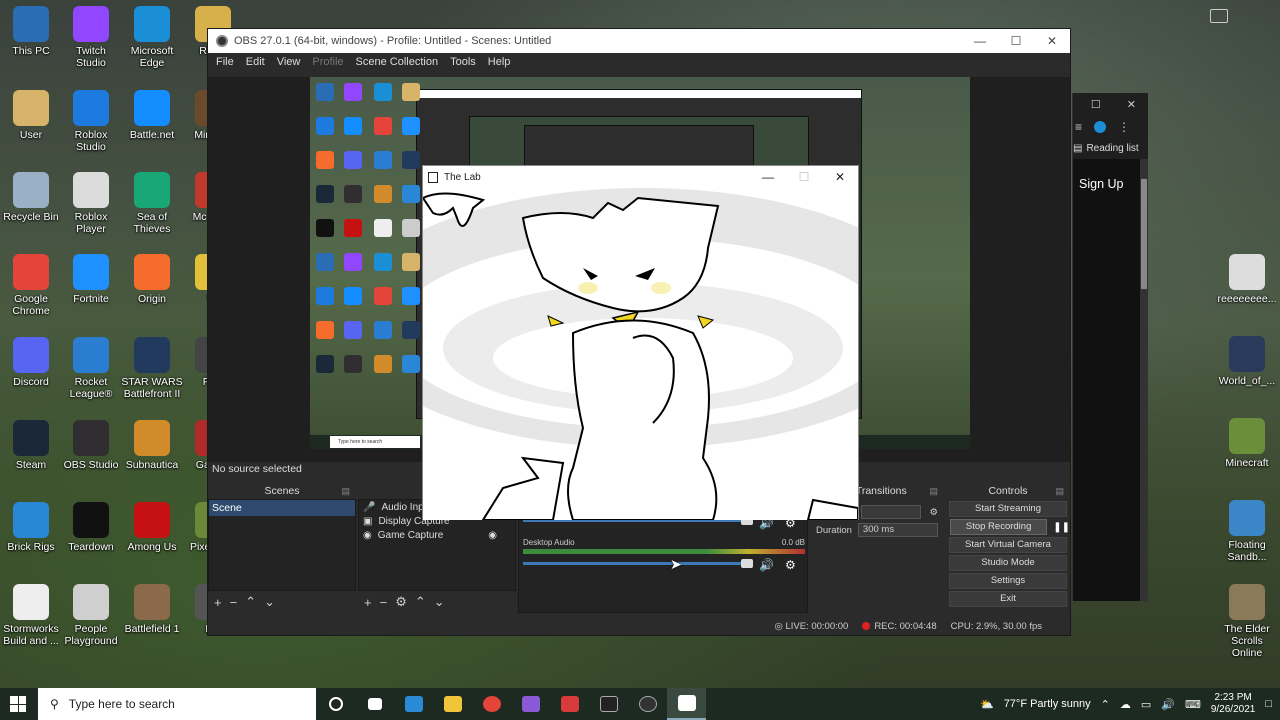 This screenshot has width=1280, height=720. I want to click on file-explorer-icon, so click(452, 704).